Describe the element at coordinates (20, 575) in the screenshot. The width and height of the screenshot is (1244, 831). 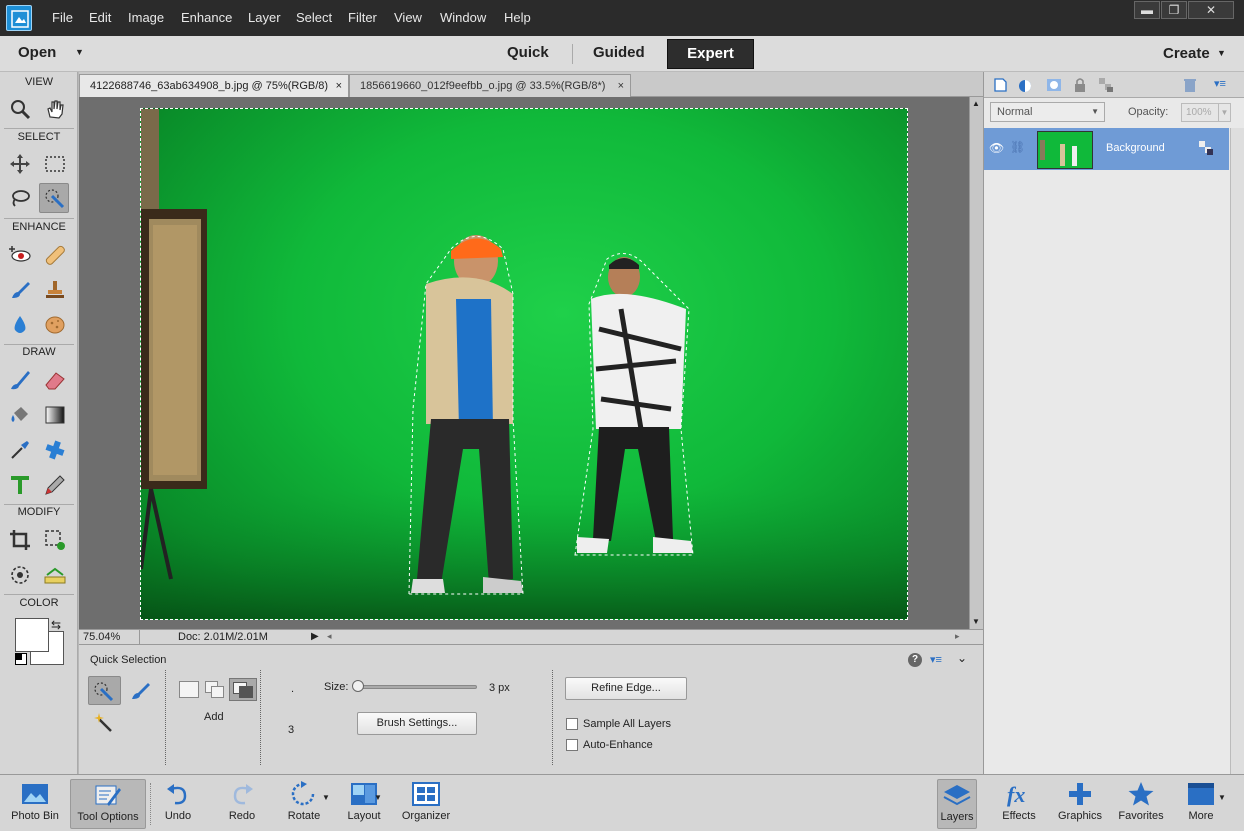
I see `content-aware-move-tool-icon` at that location.